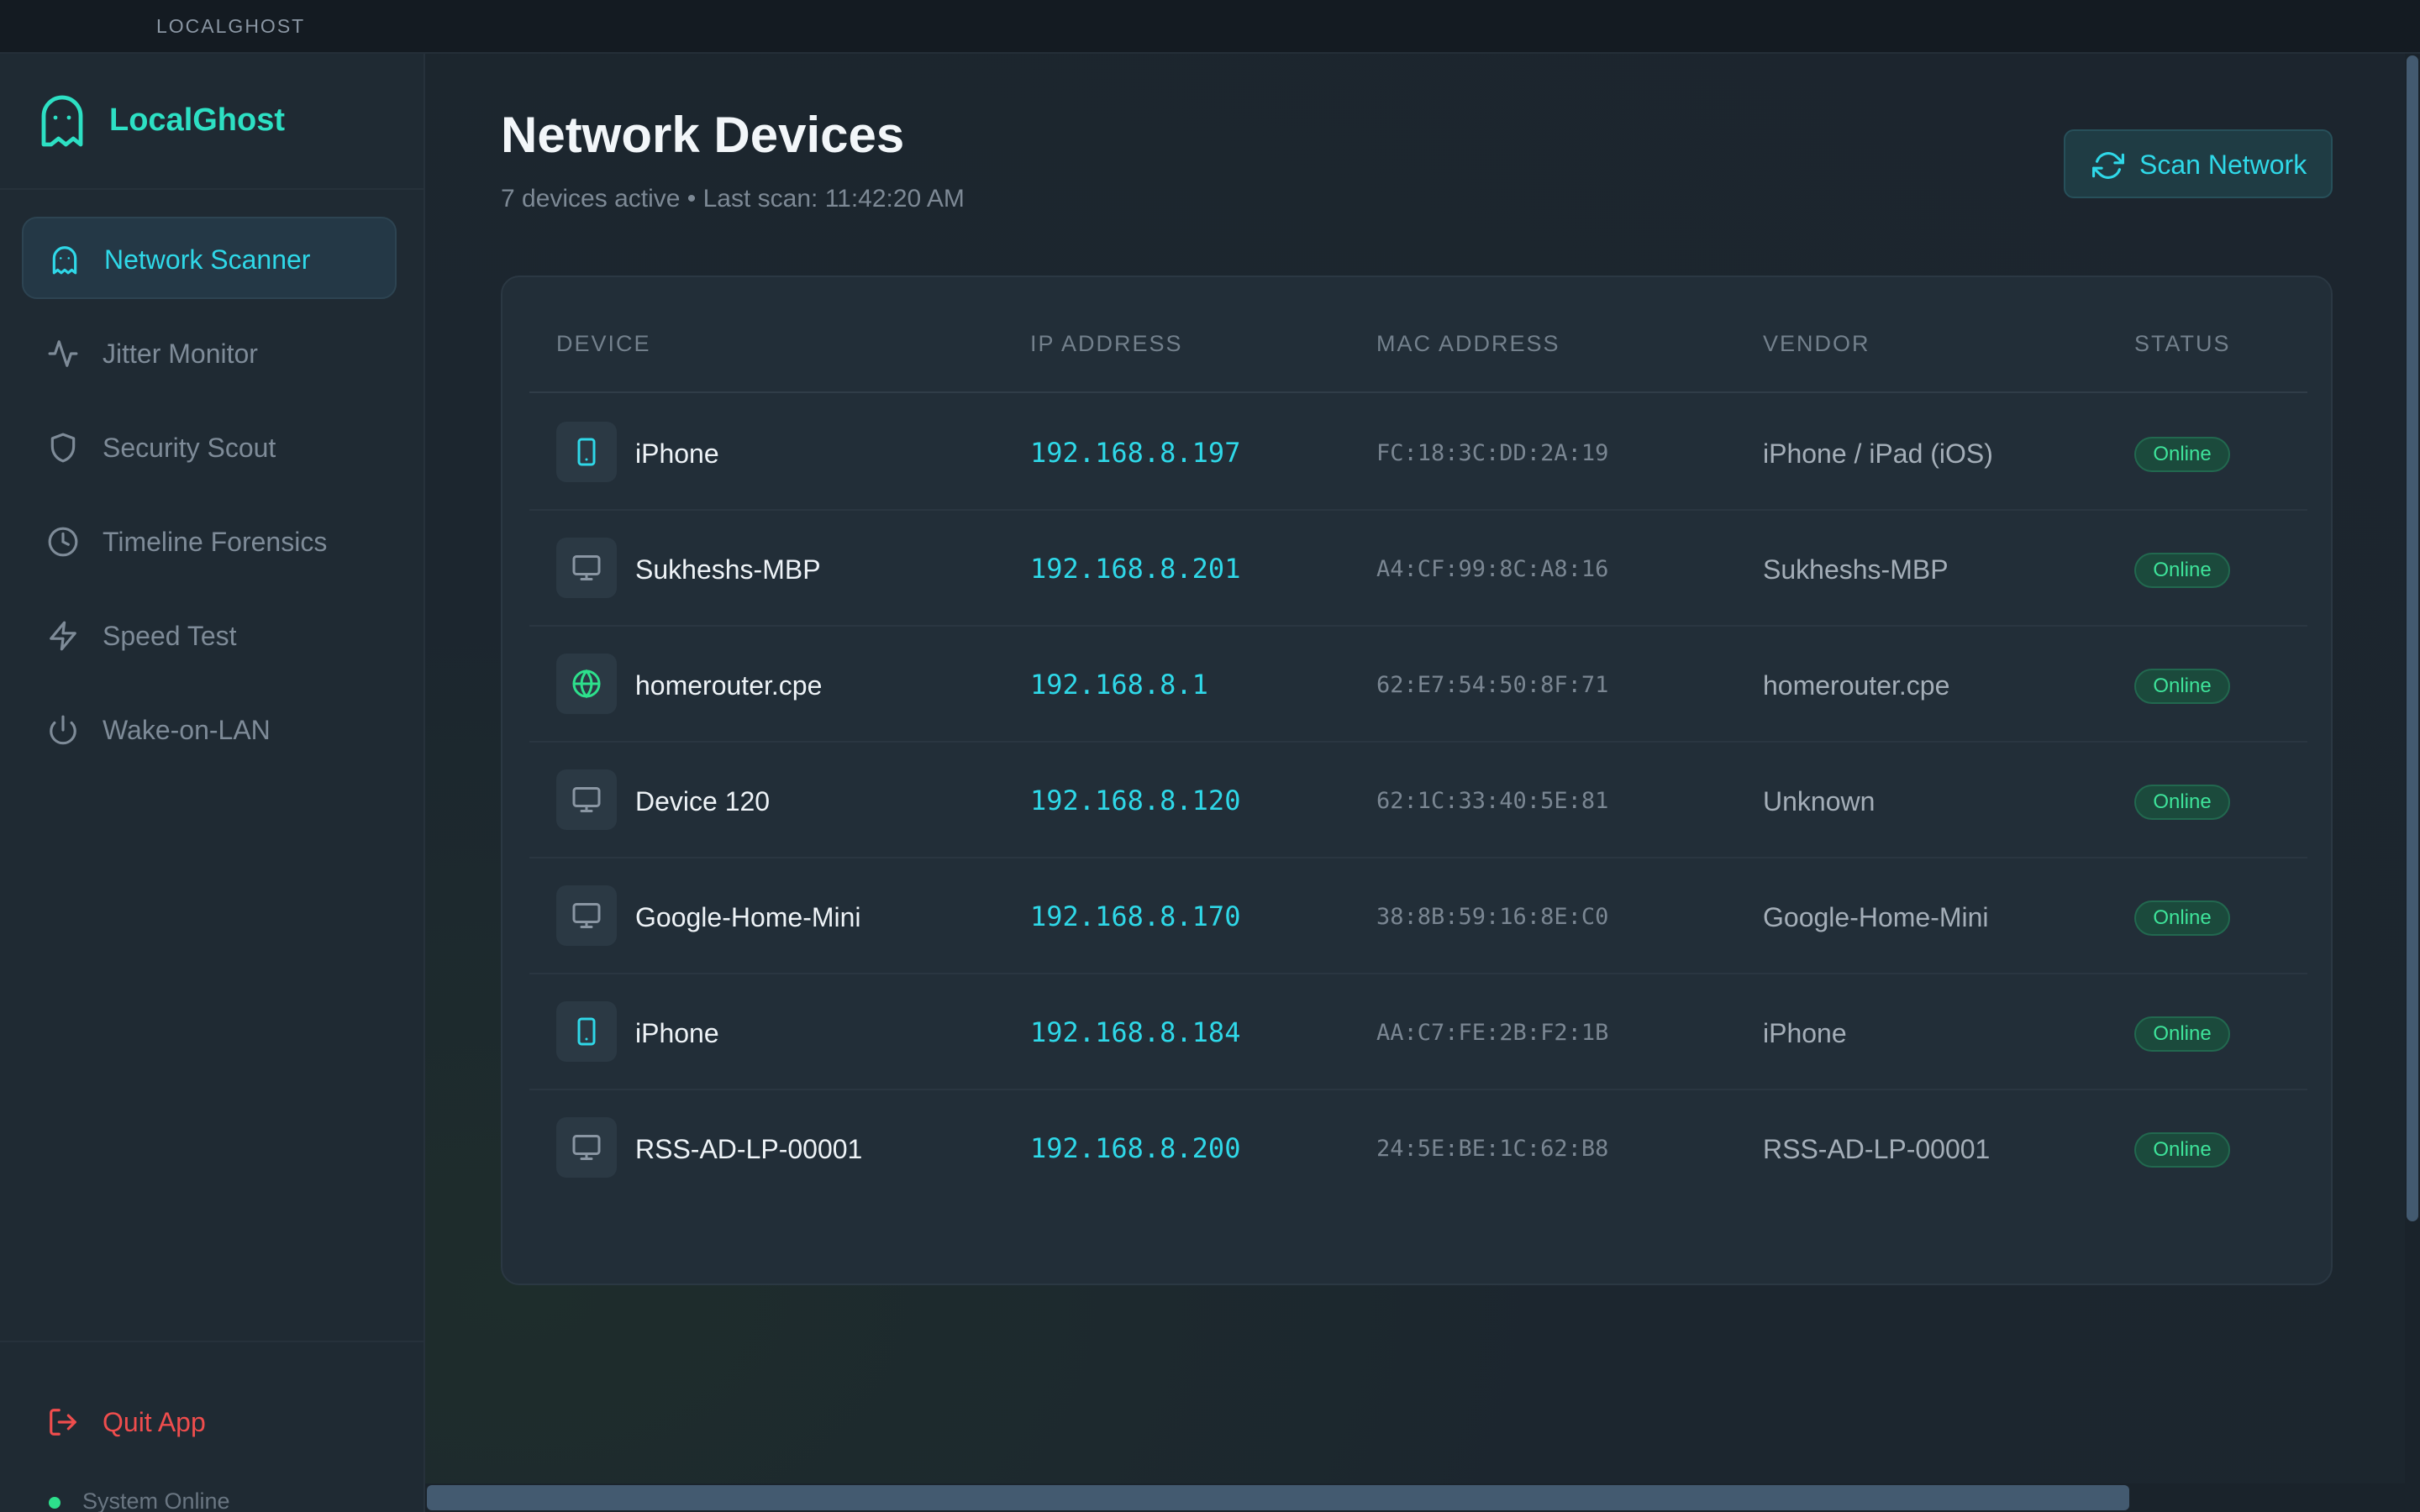 This screenshot has width=2420, height=1512. Describe the element at coordinates (1816, 343) in the screenshot. I see `column-header-vendor: VENDOR` at that location.